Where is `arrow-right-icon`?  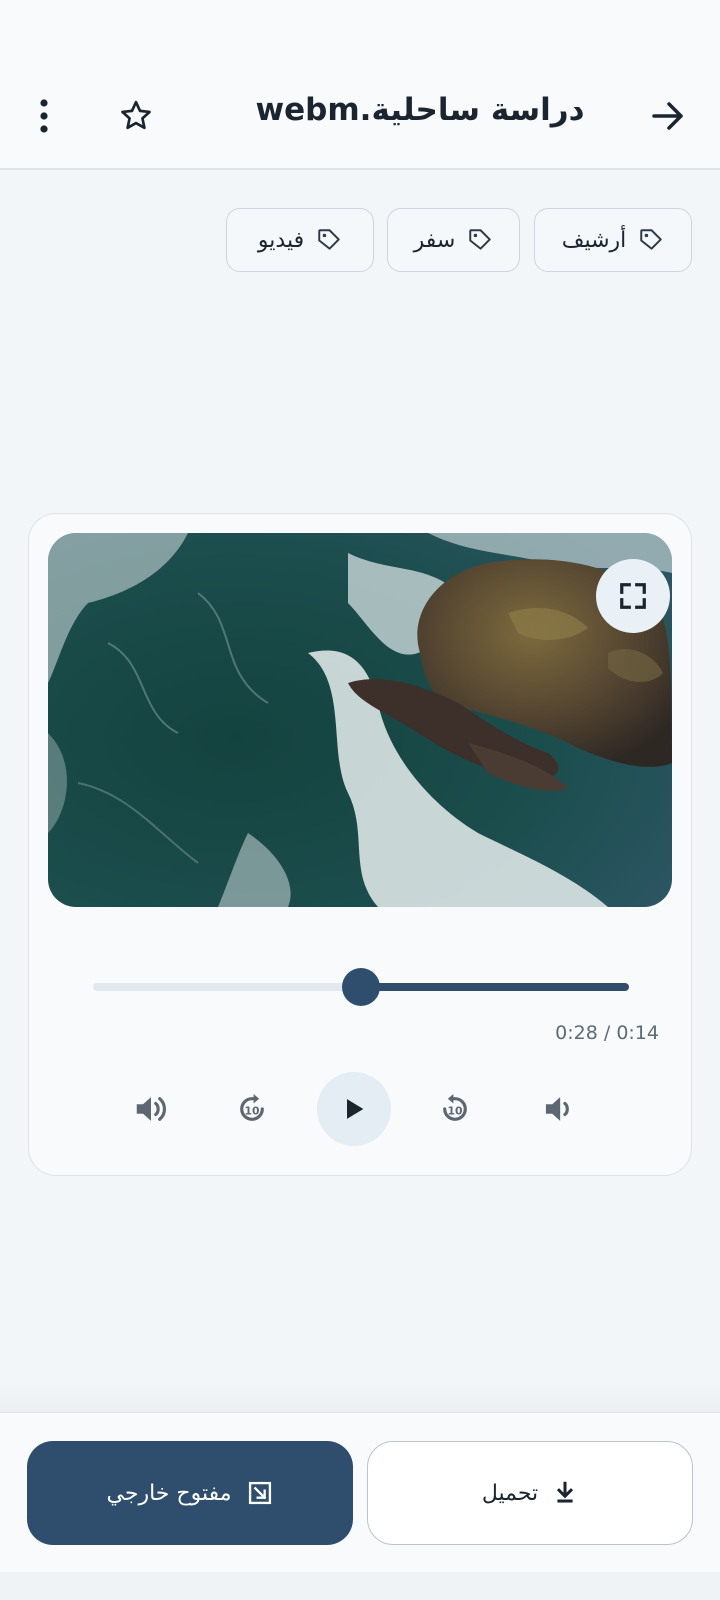
arrow-right-icon is located at coordinates (667, 116).